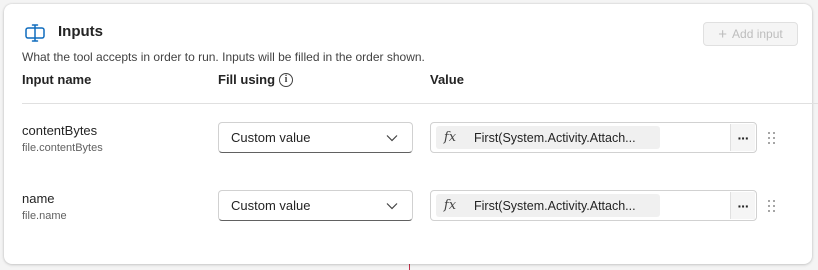 The height and width of the screenshot is (270, 818). What do you see at coordinates (62, 148) in the screenshot?
I see `input-path: file.contentBytes` at bounding box center [62, 148].